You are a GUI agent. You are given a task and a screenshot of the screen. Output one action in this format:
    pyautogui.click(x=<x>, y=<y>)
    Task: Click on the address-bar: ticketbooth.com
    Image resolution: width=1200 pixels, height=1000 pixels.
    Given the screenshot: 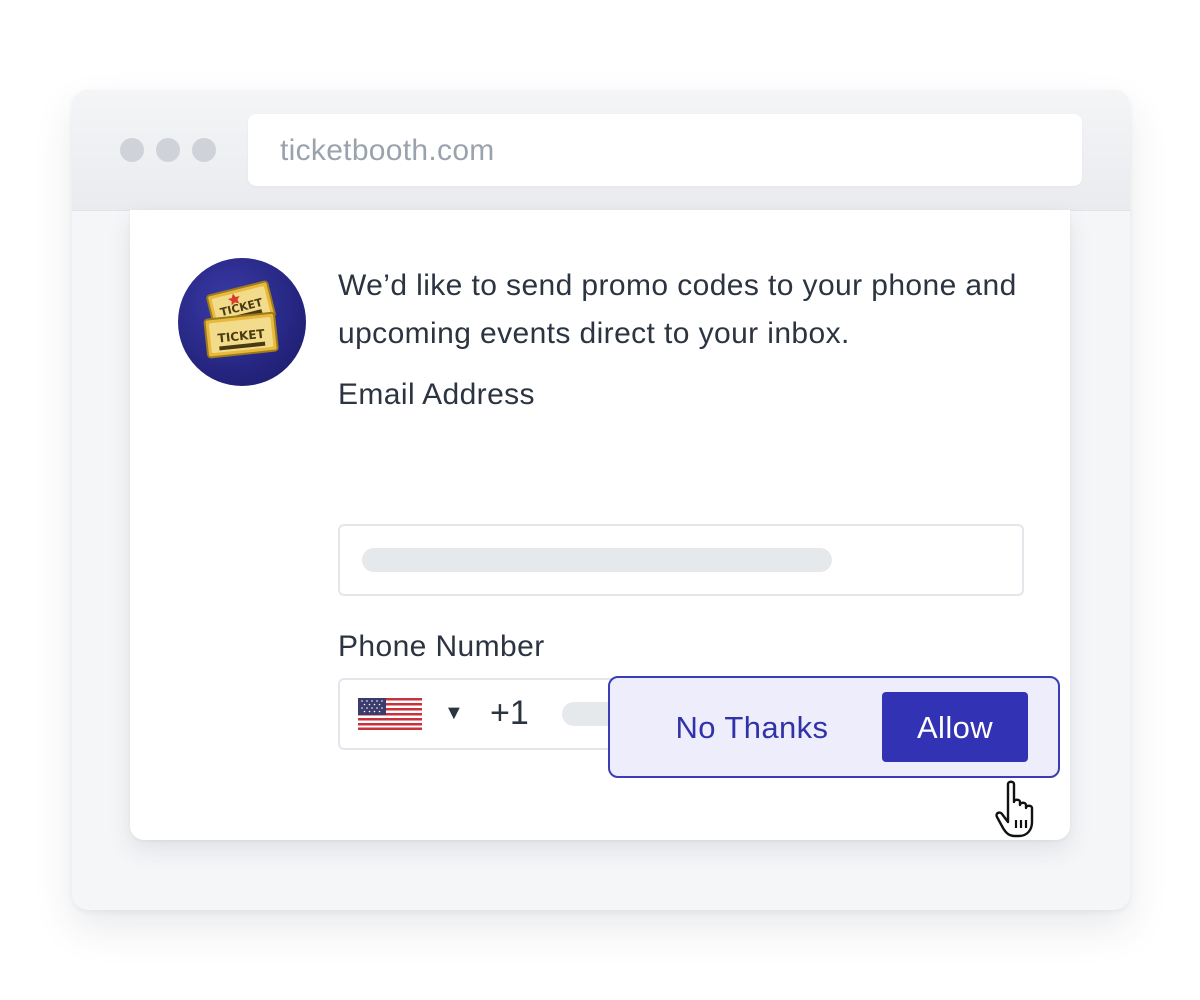 What is the action you would take?
    pyautogui.click(x=665, y=150)
    